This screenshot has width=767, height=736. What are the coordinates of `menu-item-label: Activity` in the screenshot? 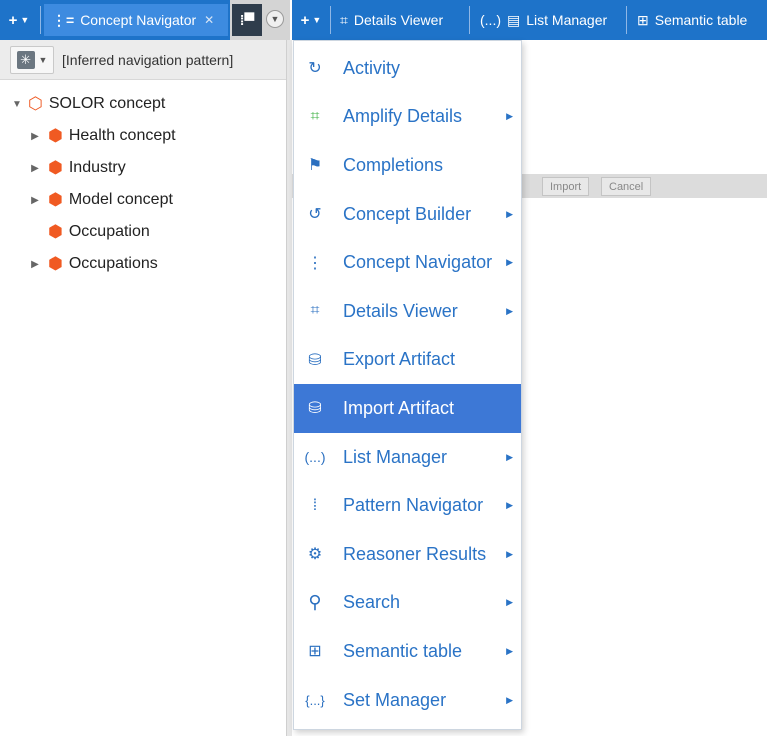 It's located at (372, 67).